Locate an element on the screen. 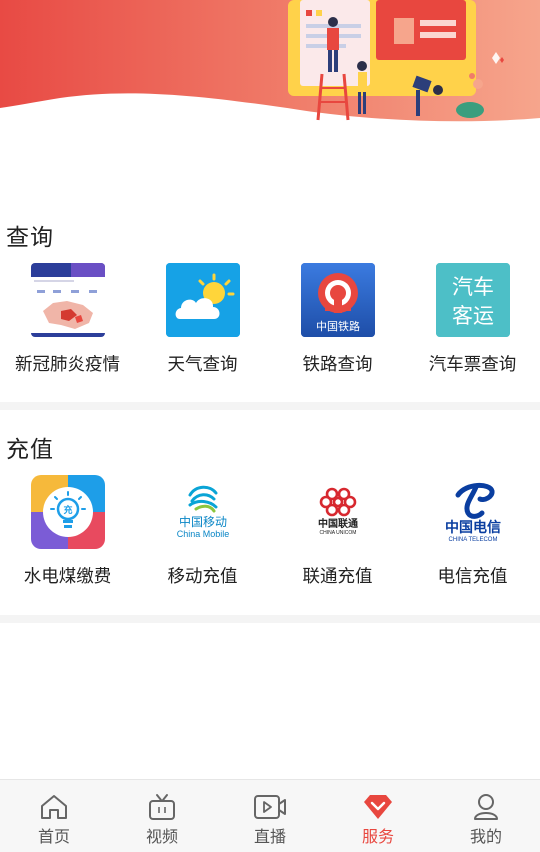 Image resolution: width=540 pixels, height=852 pixels. service-mobile-recharge: 中国移动 China Mobile 移动充值 is located at coordinates (202, 531).